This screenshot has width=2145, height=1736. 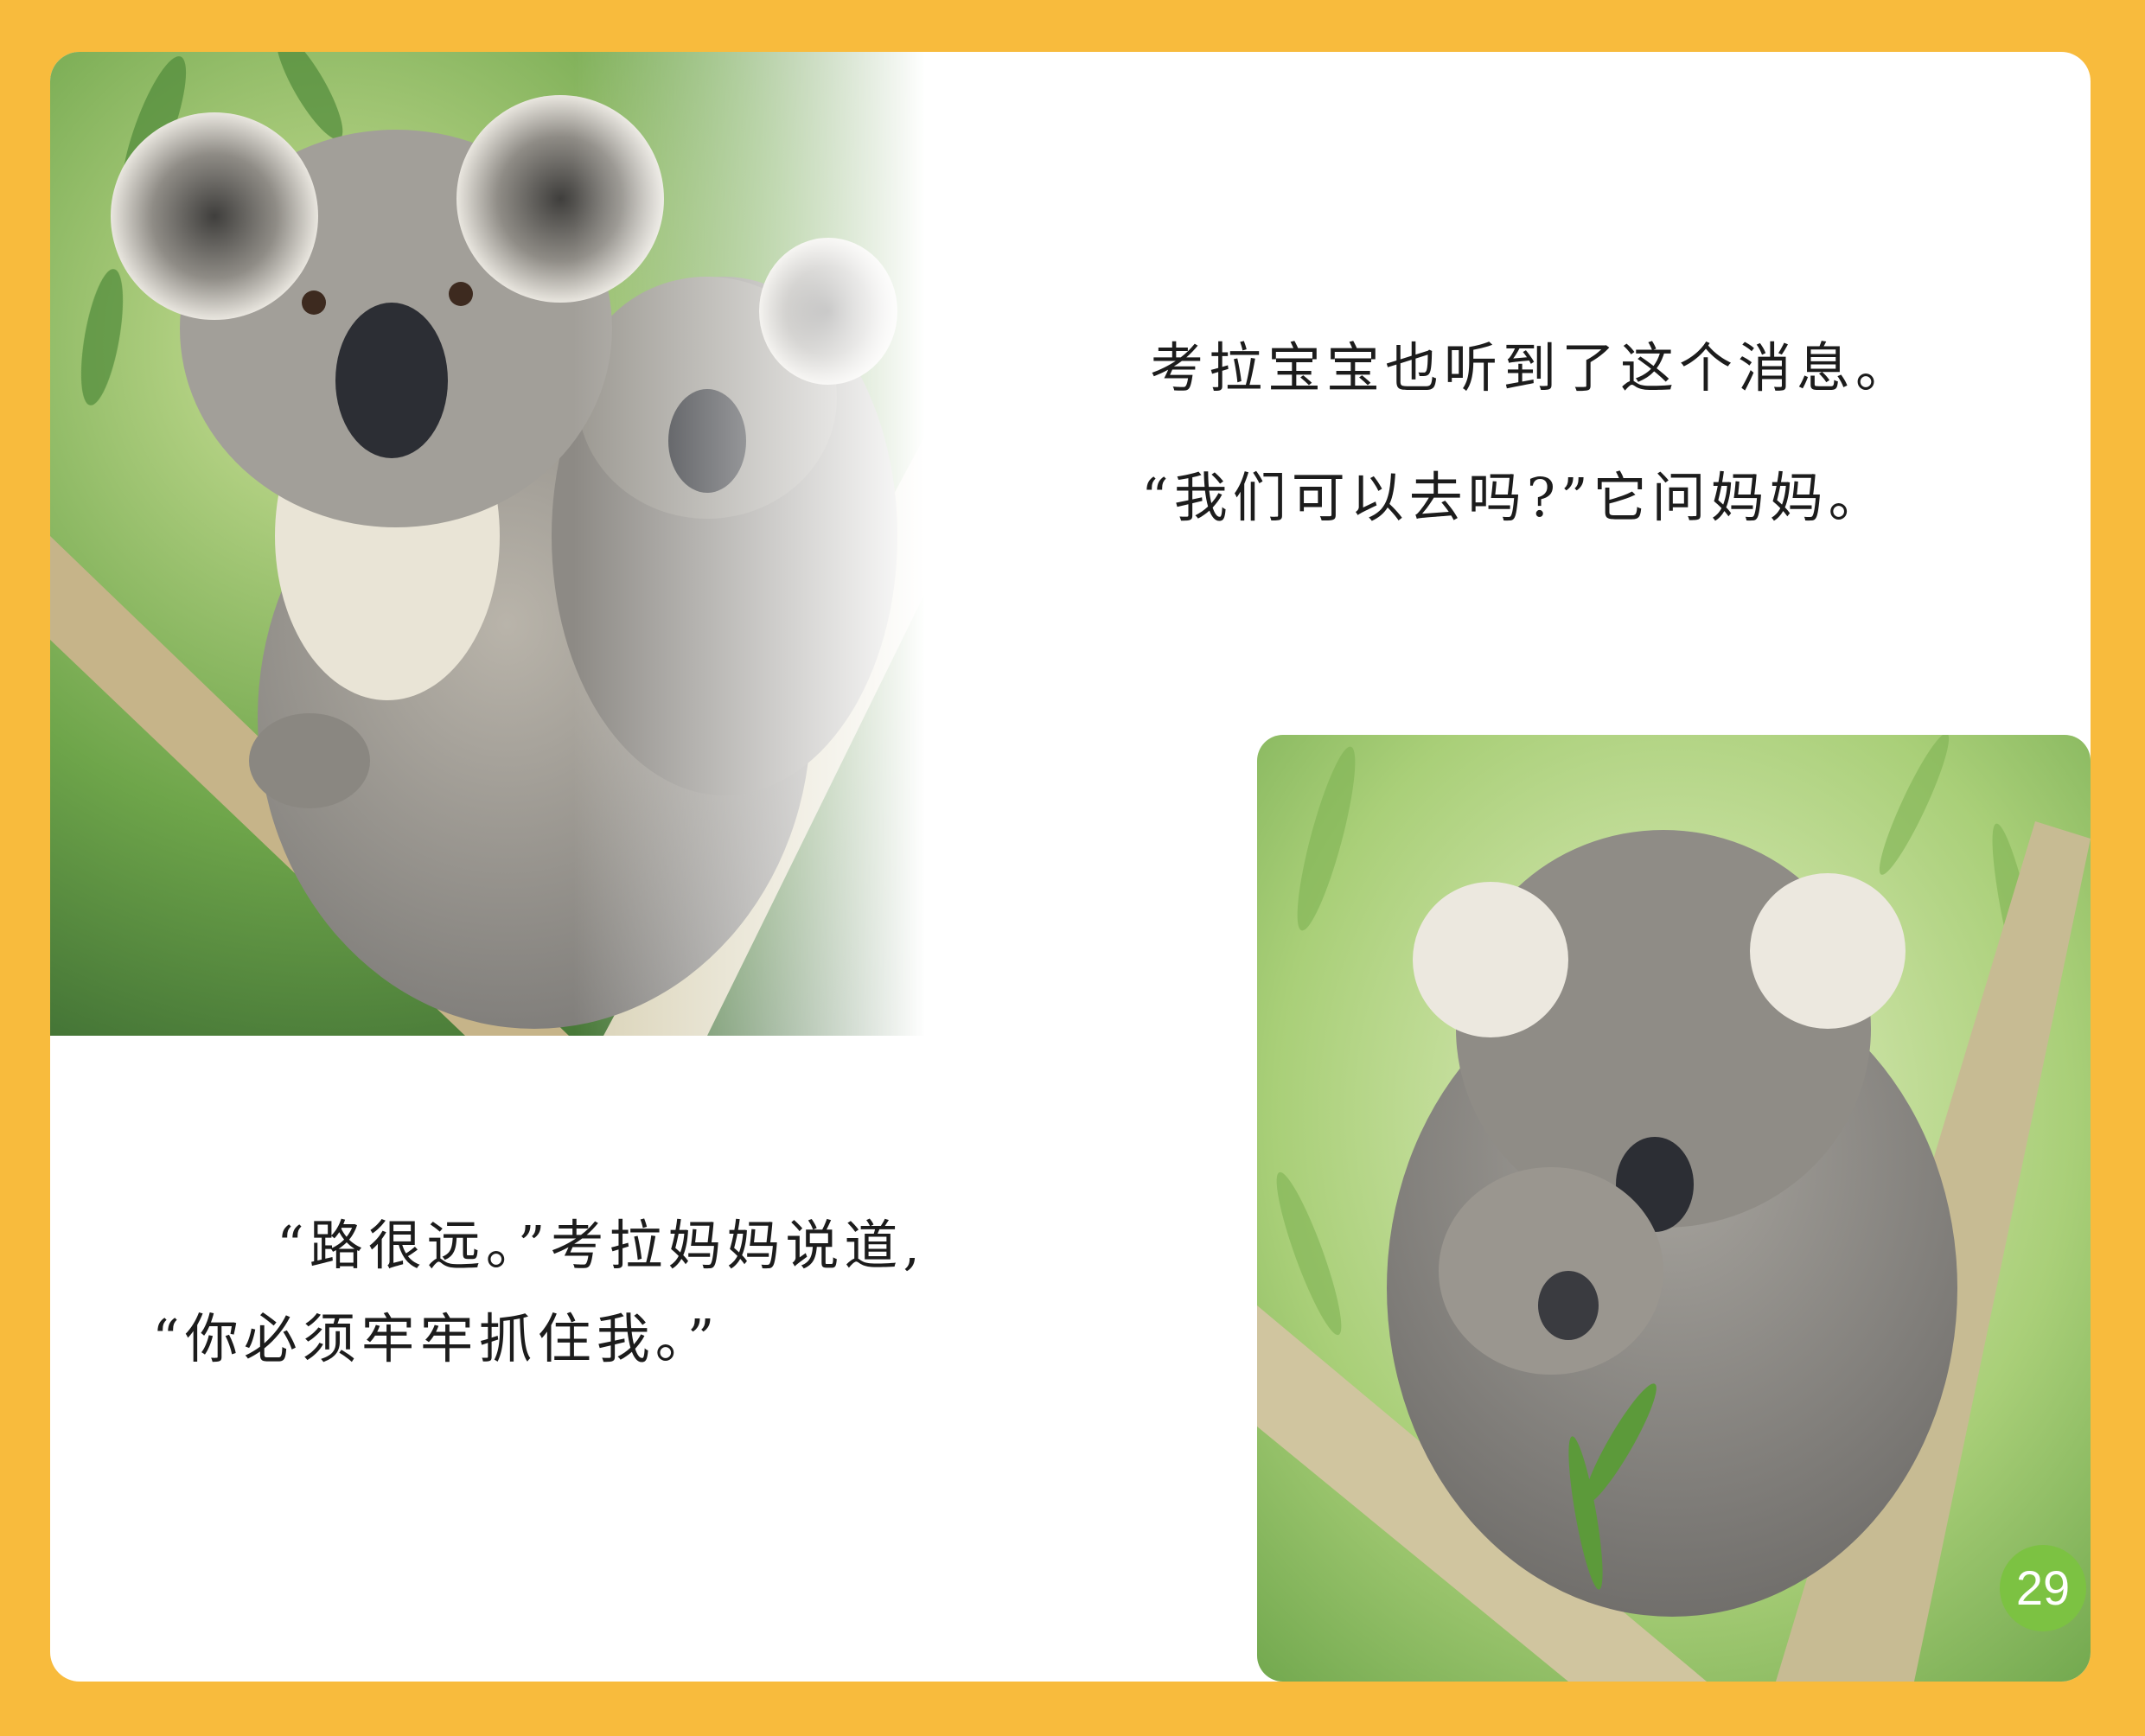 I want to click on story-line-4: “你必须牢牢抓住我。”, so click(x=436, y=1338).